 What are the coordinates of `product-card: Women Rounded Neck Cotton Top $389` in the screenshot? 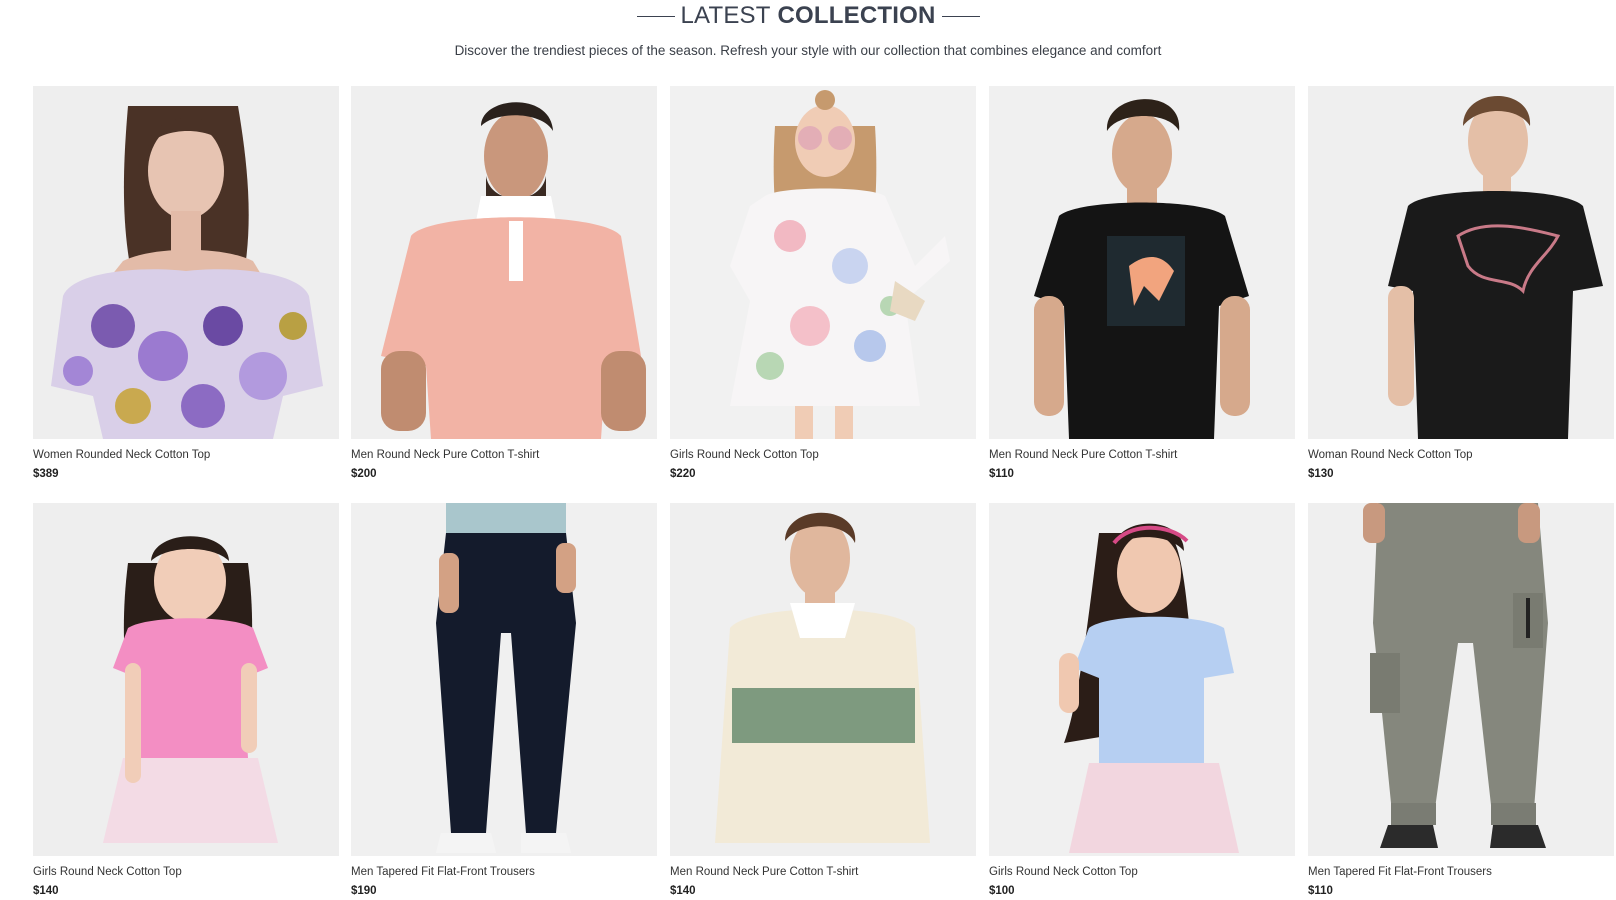 It's located at (186, 283).